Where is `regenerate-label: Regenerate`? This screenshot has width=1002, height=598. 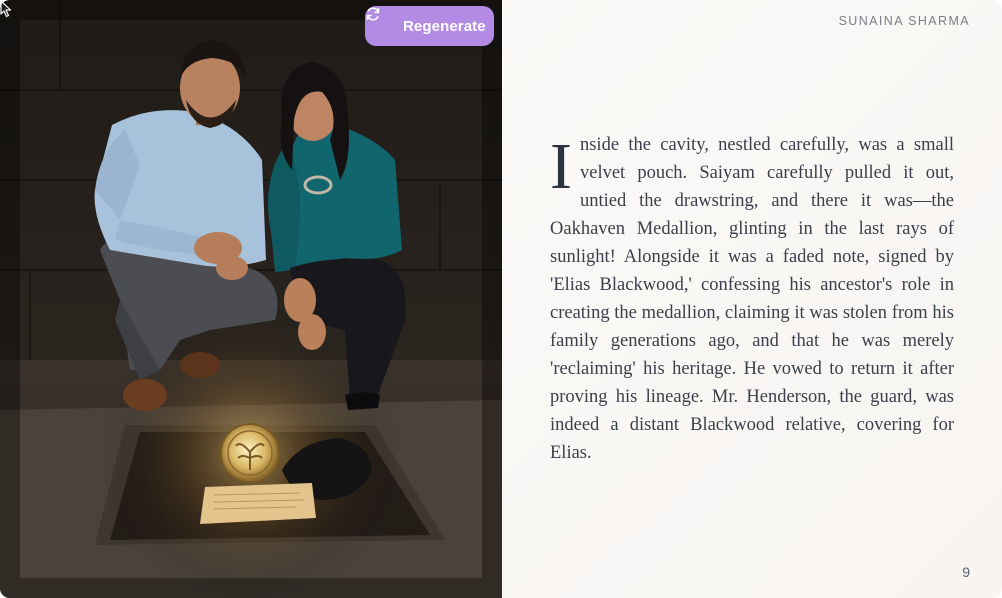
regenerate-label: Regenerate is located at coordinates (444, 26).